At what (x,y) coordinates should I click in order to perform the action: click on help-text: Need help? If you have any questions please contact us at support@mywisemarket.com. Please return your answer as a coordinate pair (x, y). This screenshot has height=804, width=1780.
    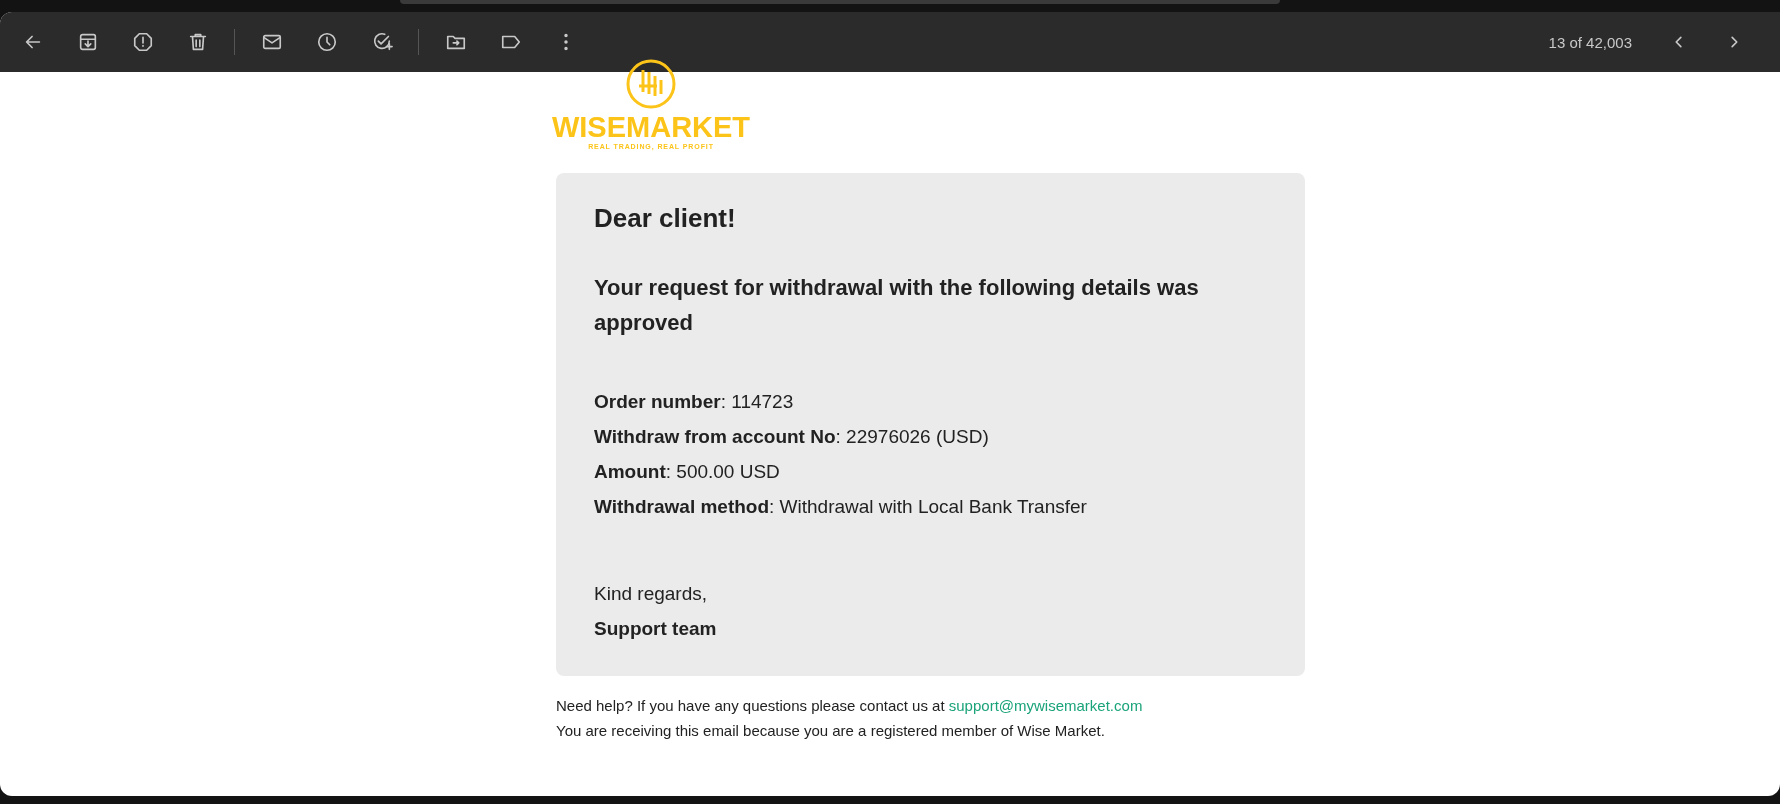
    Looking at the image, I should click on (849, 706).